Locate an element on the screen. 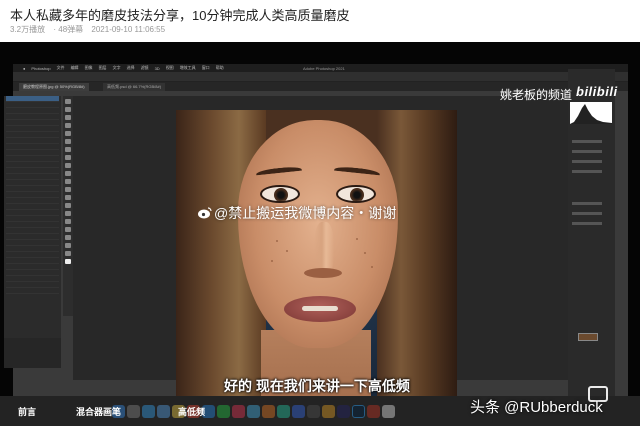 This screenshot has height=426, width=640. menu-file: 文件 is located at coordinates (61, 68).